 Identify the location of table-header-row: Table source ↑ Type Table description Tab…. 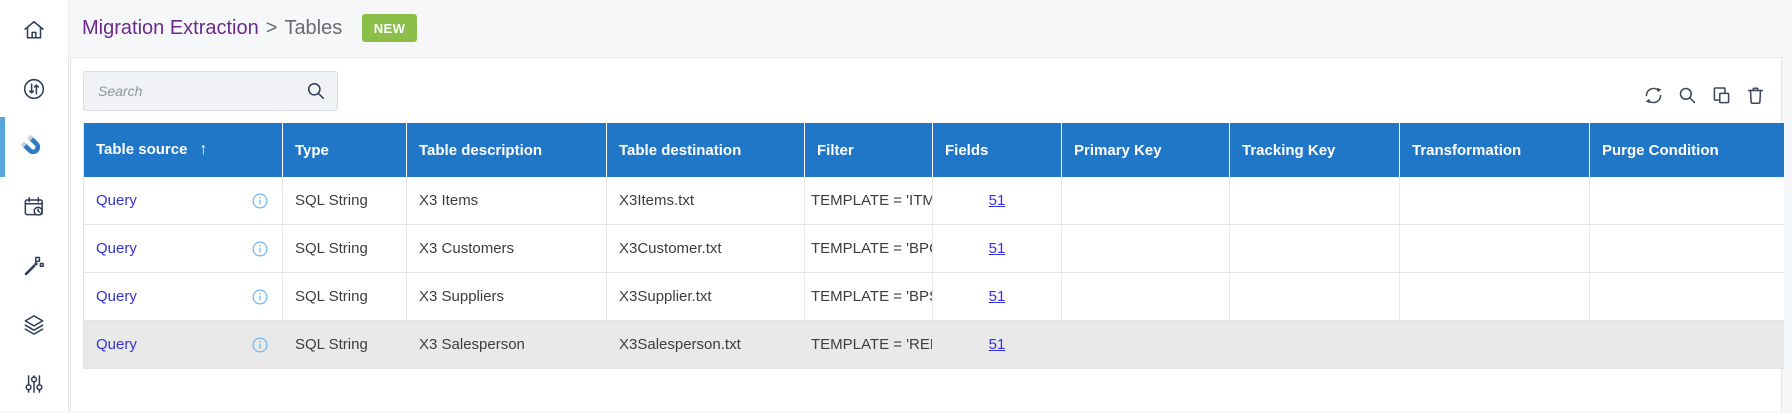
(933, 150).